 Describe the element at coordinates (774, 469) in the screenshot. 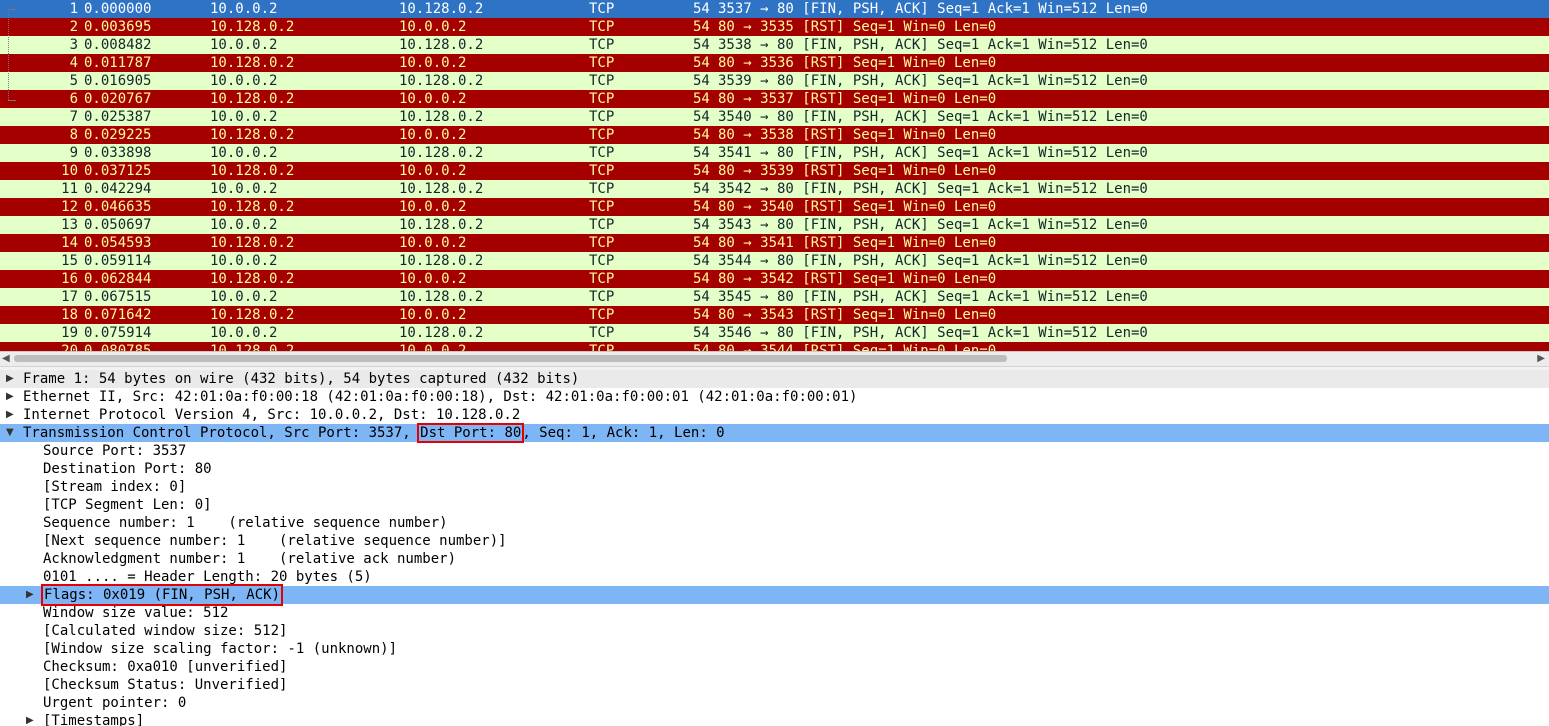

I see `tcp-field-dst-port: Destination Port: 80` at that location.